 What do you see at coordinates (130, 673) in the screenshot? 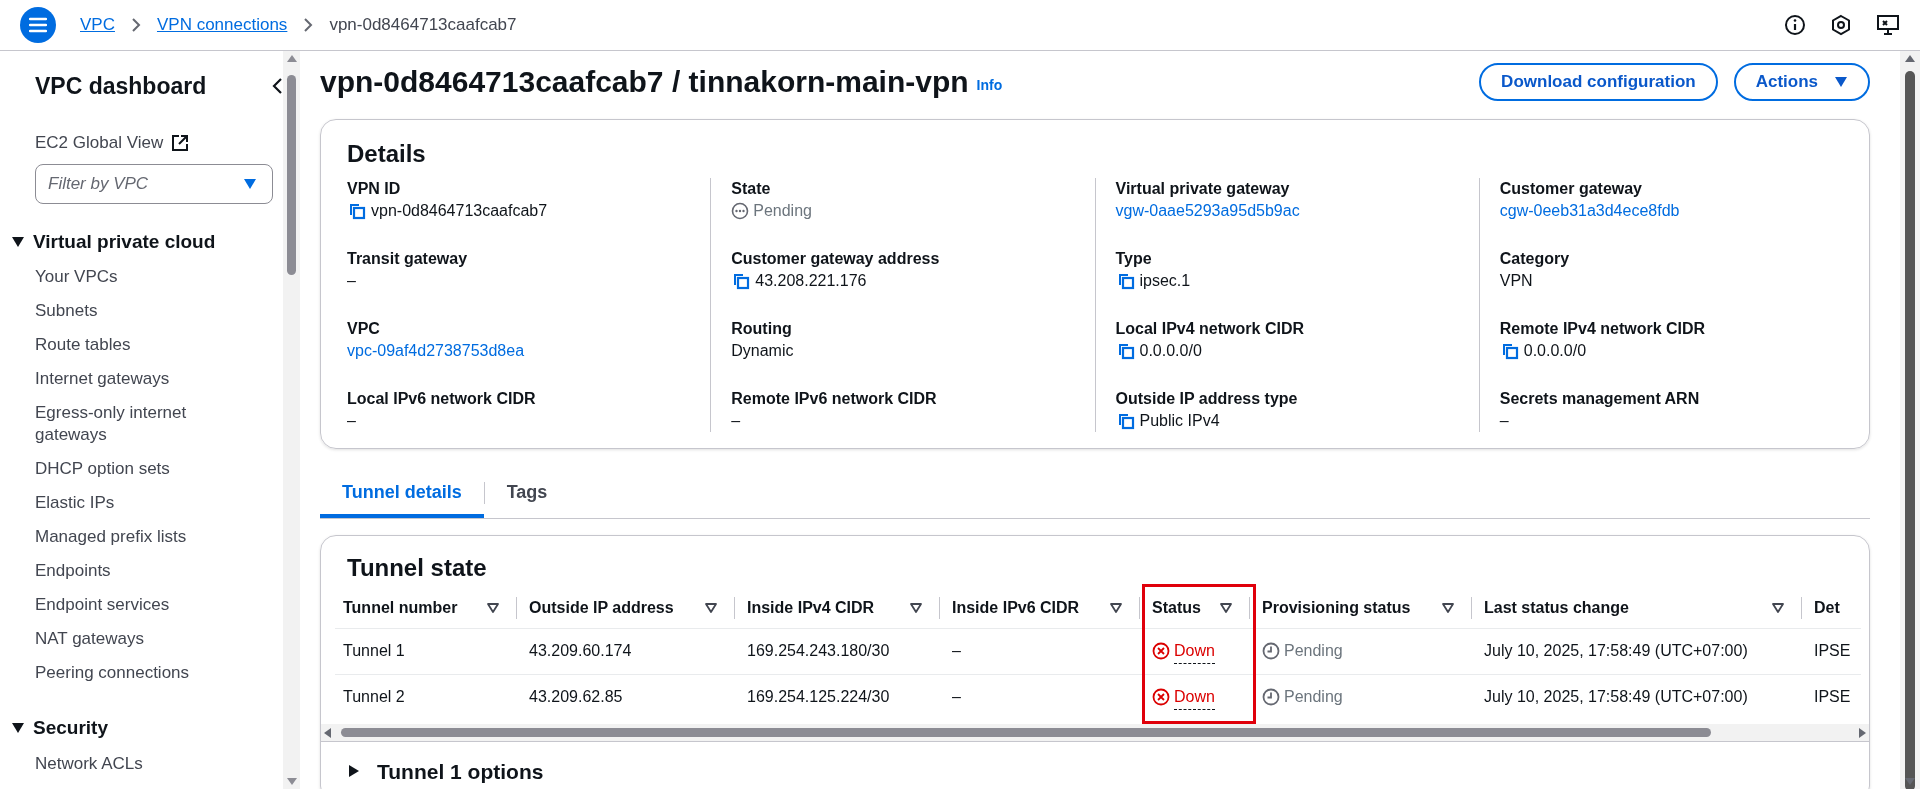
I see `sidebar-item: Peering connections` at bounding box center [130, 673].